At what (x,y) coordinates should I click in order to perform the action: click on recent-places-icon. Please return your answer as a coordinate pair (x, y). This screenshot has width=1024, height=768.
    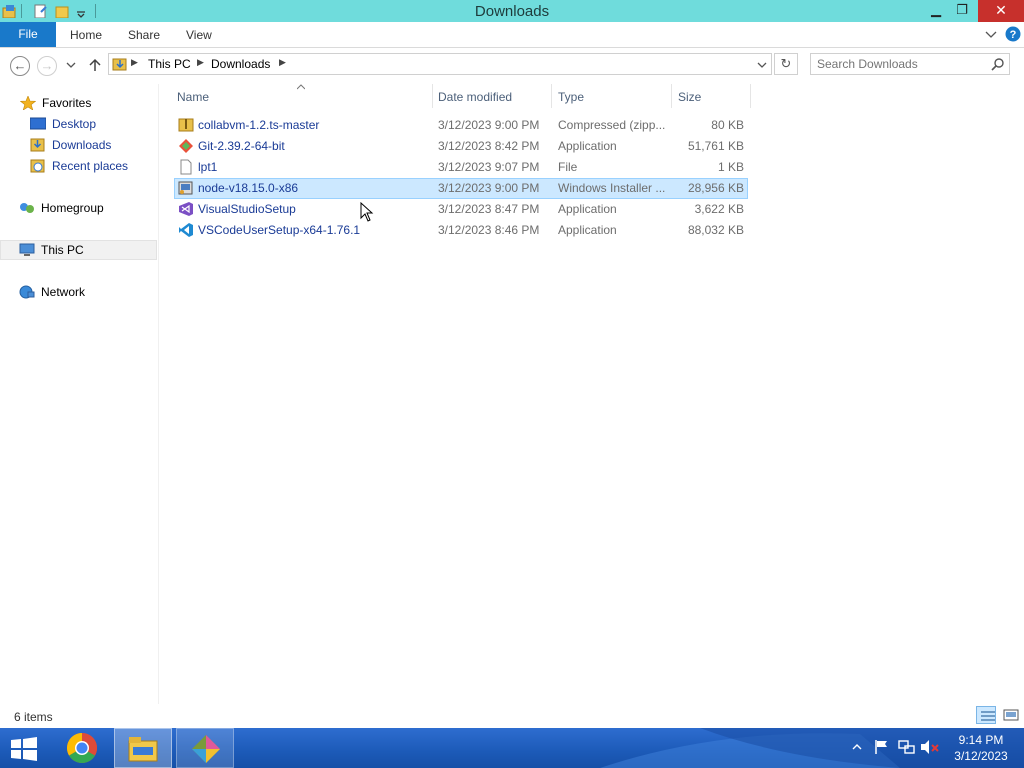
    Looking at the image, I should click on (37, 166).